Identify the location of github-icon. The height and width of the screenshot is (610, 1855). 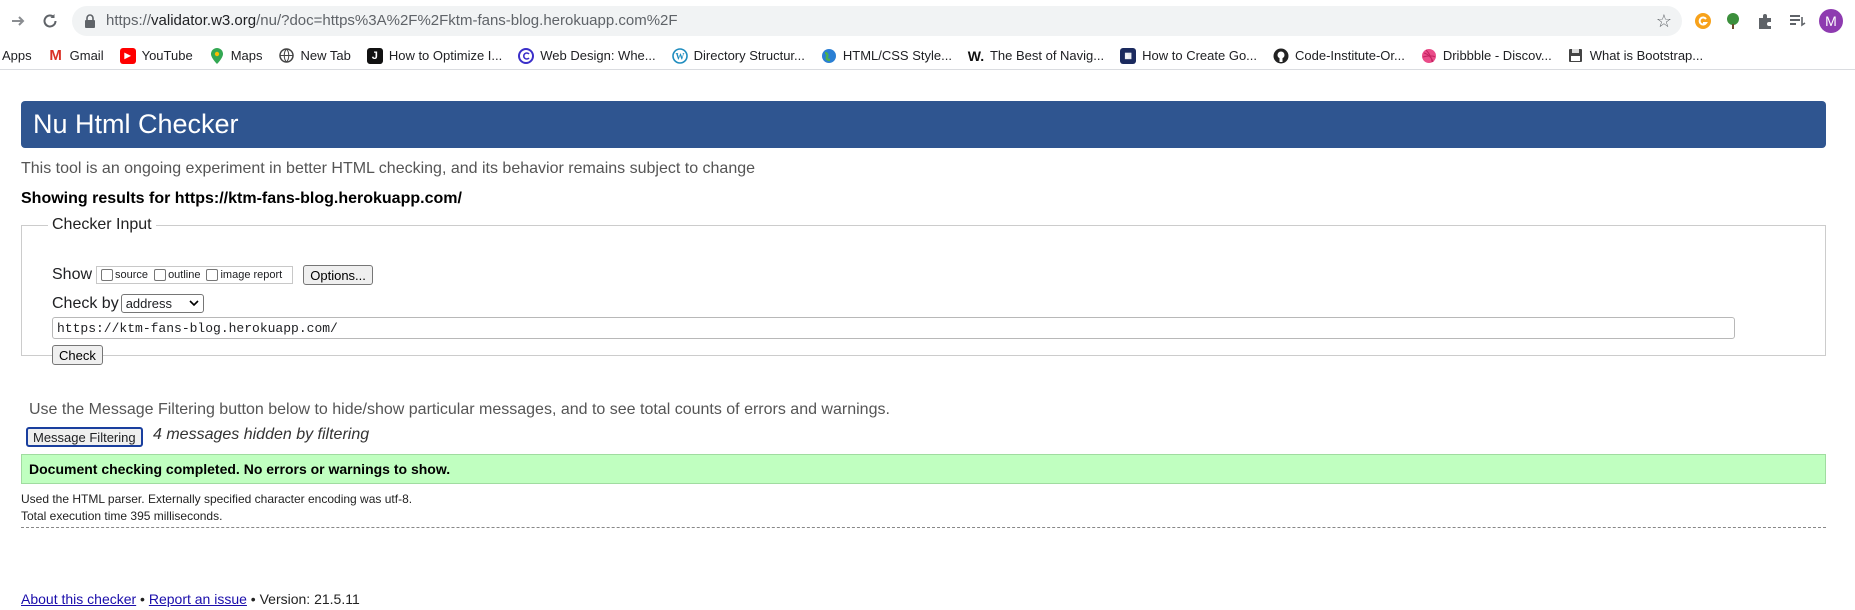
(1281, 56).